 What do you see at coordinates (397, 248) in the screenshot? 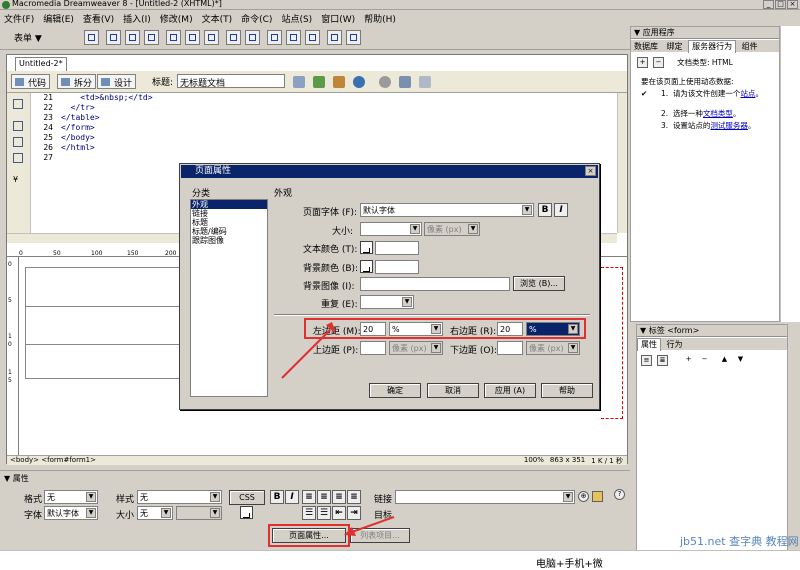
I see `text-color-input` at bounding box center [397, 248].